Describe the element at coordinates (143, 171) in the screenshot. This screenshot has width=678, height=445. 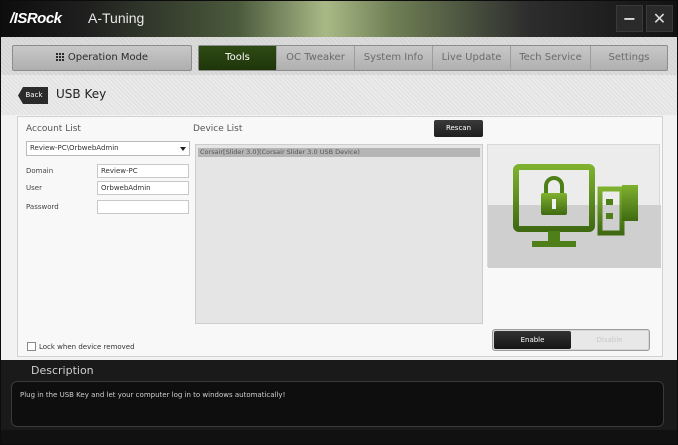
I see `domain-field: Review-PC` at that location.